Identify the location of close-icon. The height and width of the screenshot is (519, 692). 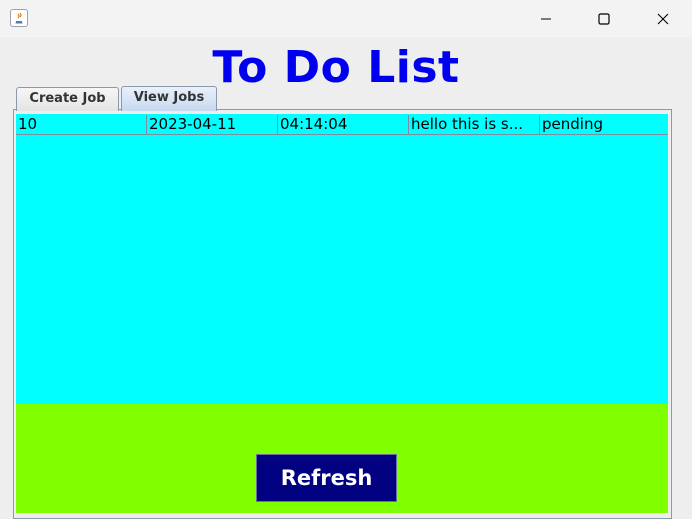
(663, 18).